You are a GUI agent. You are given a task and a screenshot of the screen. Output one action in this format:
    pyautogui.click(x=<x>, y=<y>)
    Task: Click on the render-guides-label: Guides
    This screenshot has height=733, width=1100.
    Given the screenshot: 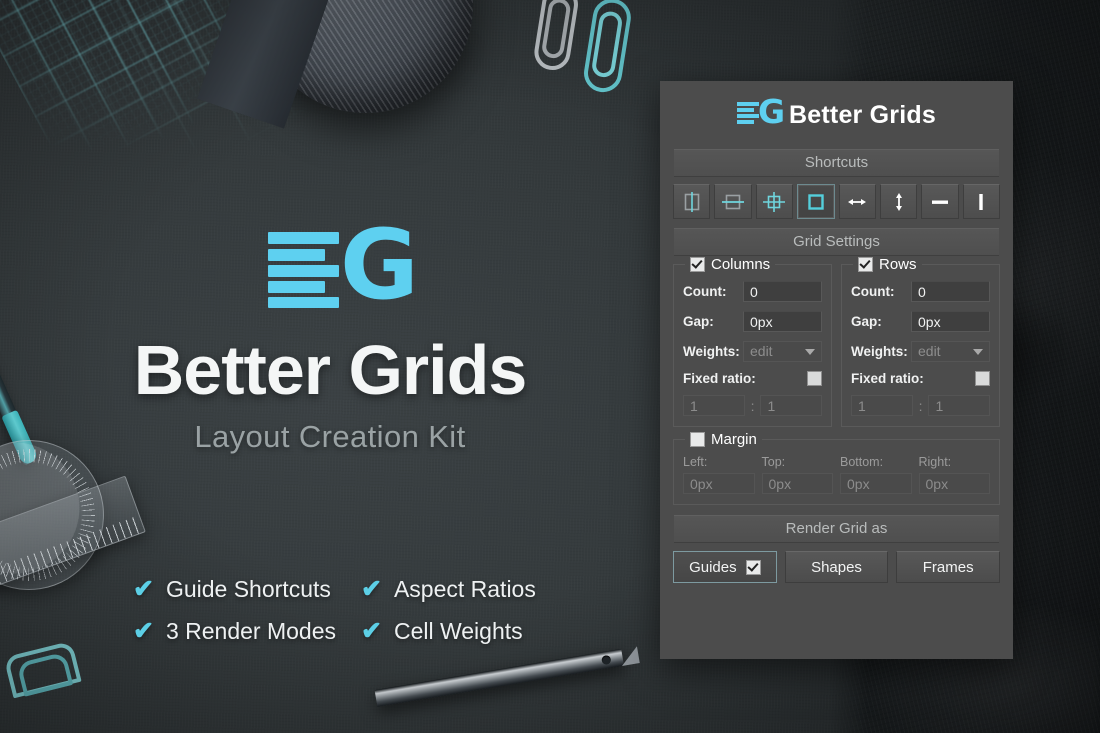 What is the action you would take?
    pyautogui.click(x=713, y=567)
    